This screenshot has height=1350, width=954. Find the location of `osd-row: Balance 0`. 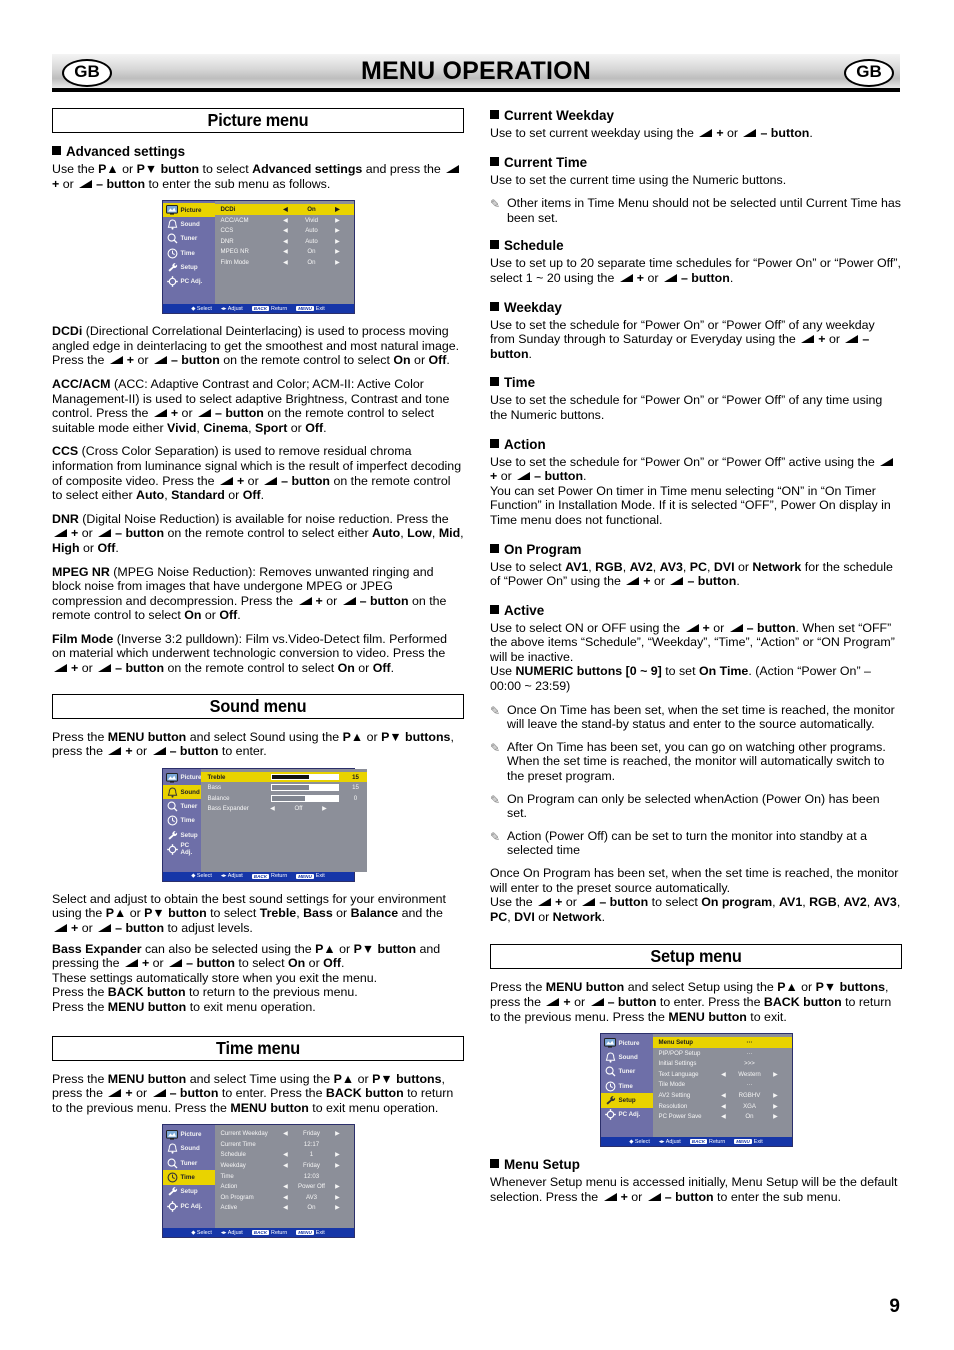

osd-row: Balance 0 is located at coordinates (284, 798).